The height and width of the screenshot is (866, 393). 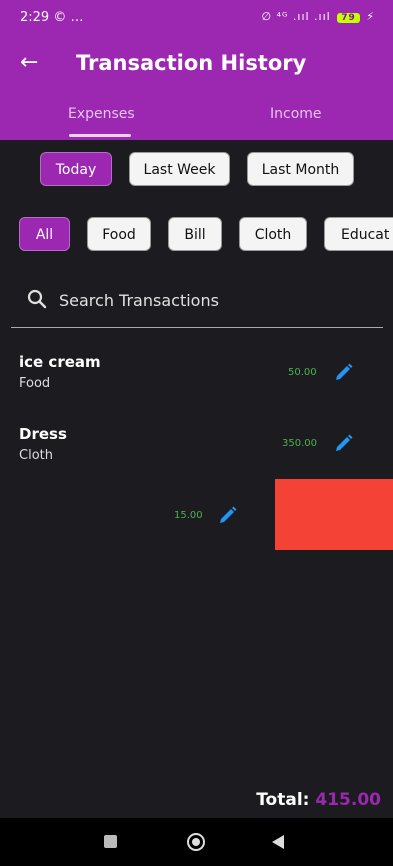 I want to click on category-bill: Bill, so click(x=195, y=234).